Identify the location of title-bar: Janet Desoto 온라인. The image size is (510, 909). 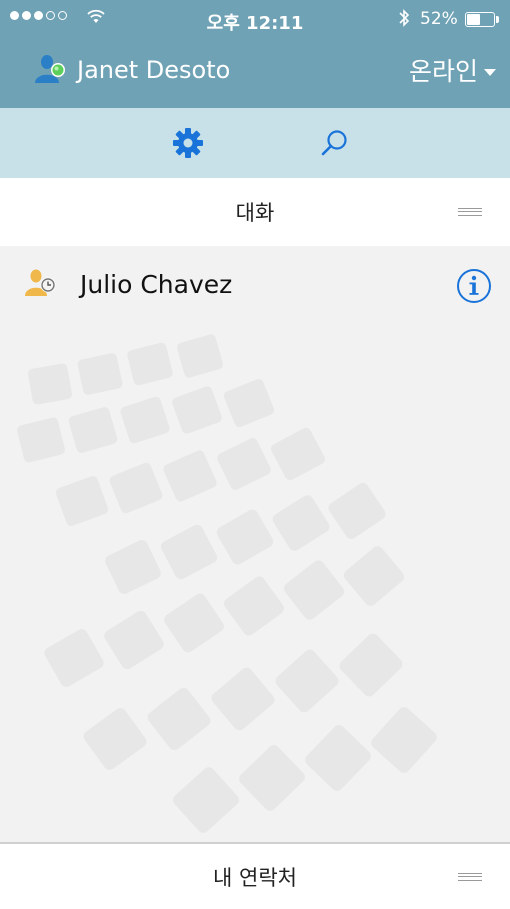
(255, 74).